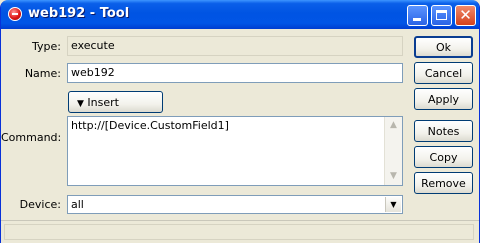  I want to click on device-label: Device:, so click(40, 204).